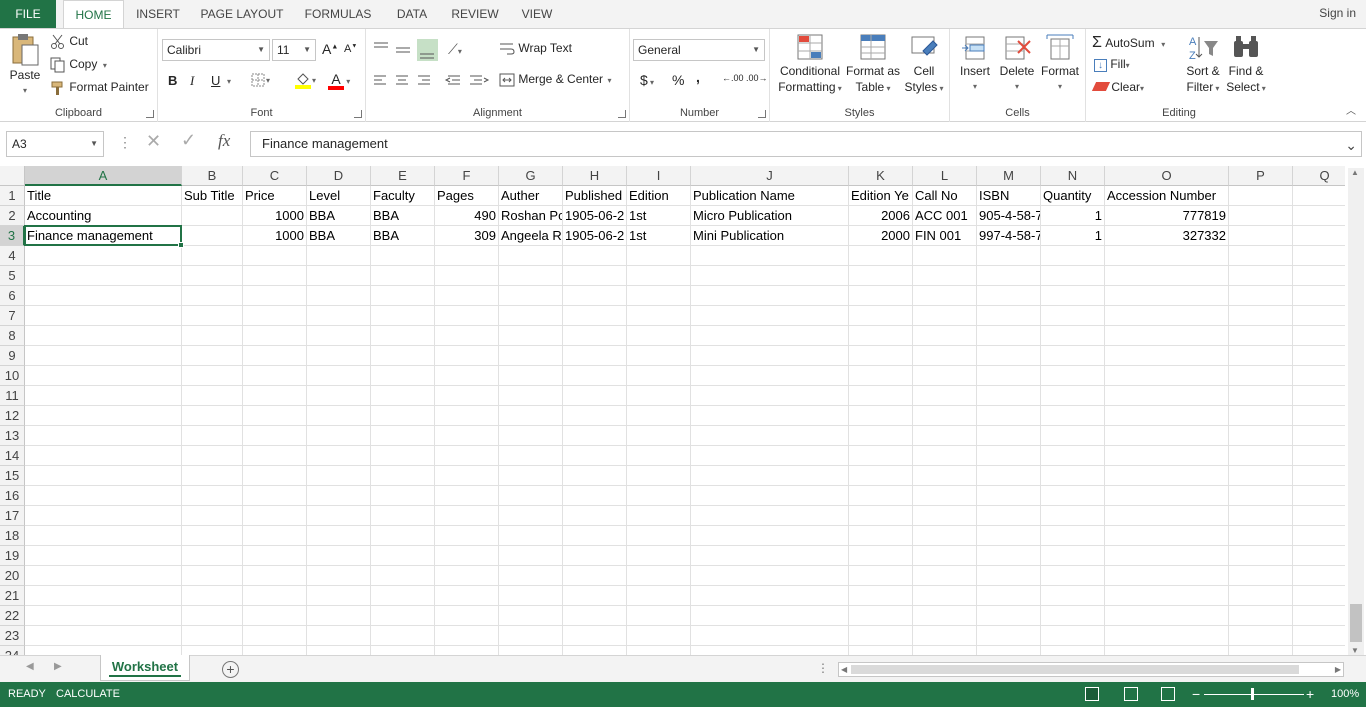 The image size is (1366, 707). I want to click on cell-b21, so click(212, 596).